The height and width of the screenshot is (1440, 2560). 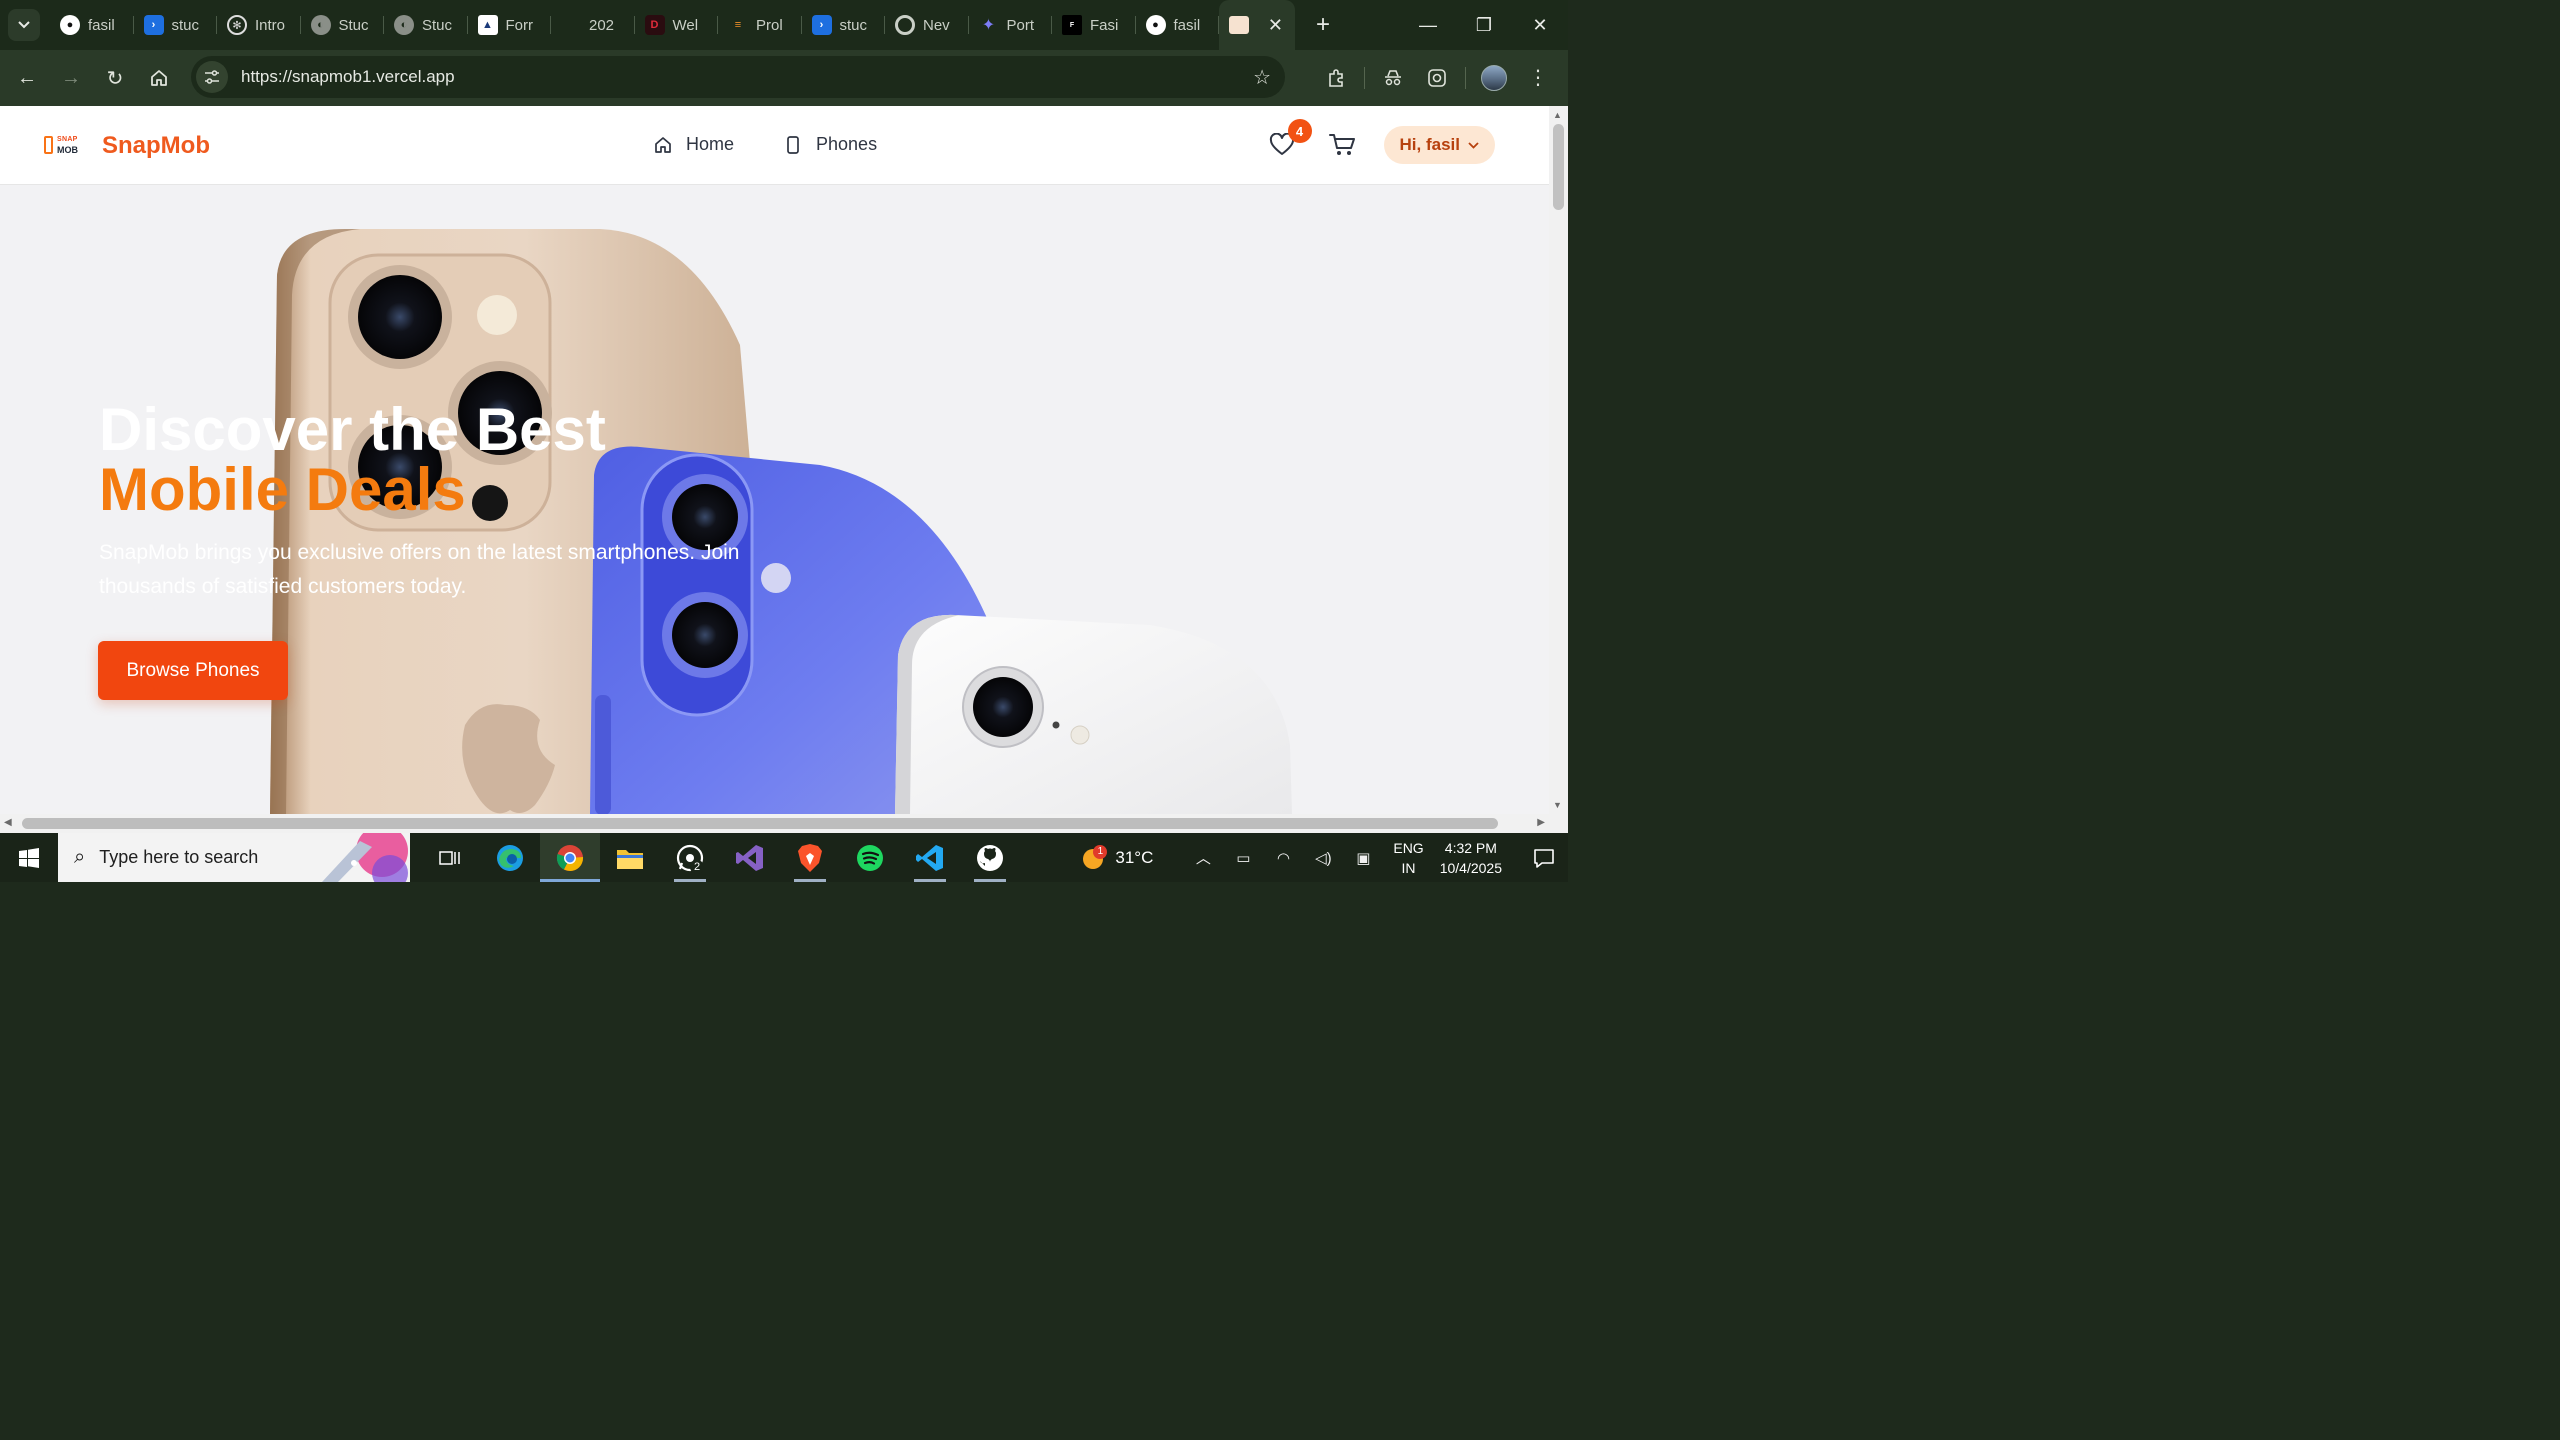 I want to click on home-button, so click(x=159, y=78).